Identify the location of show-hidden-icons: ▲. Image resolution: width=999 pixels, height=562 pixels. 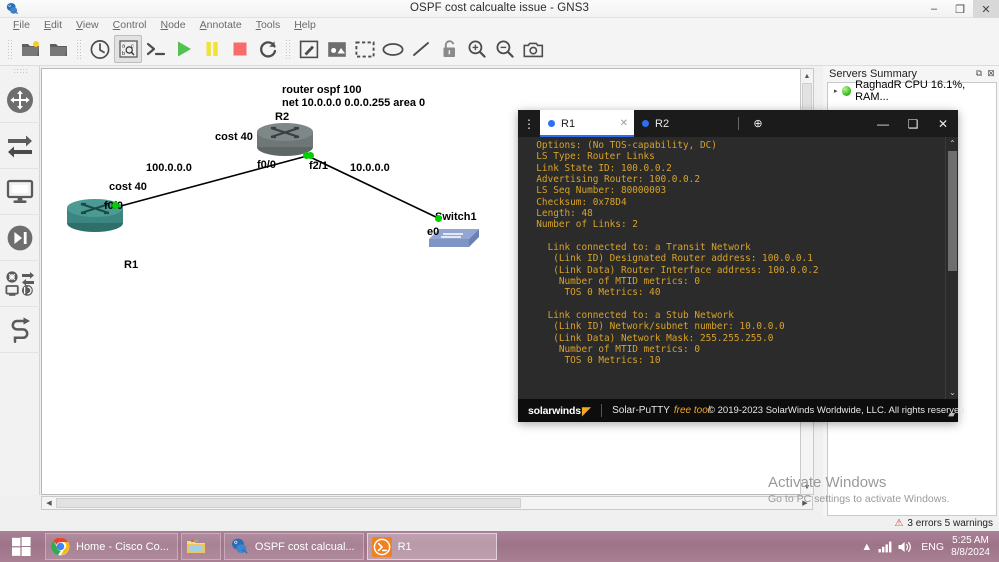
(866, 547).